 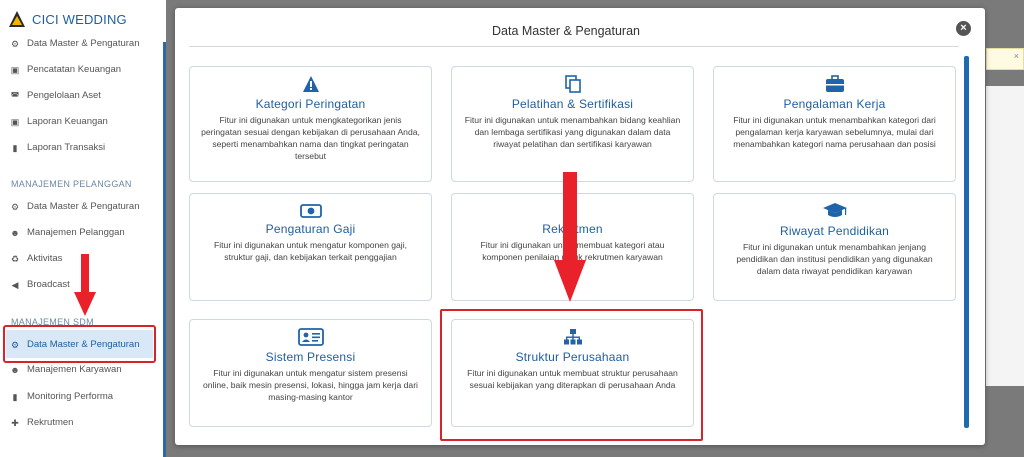 I want to click on card-title: Sistem Presensi, so click(x=310, y=357).